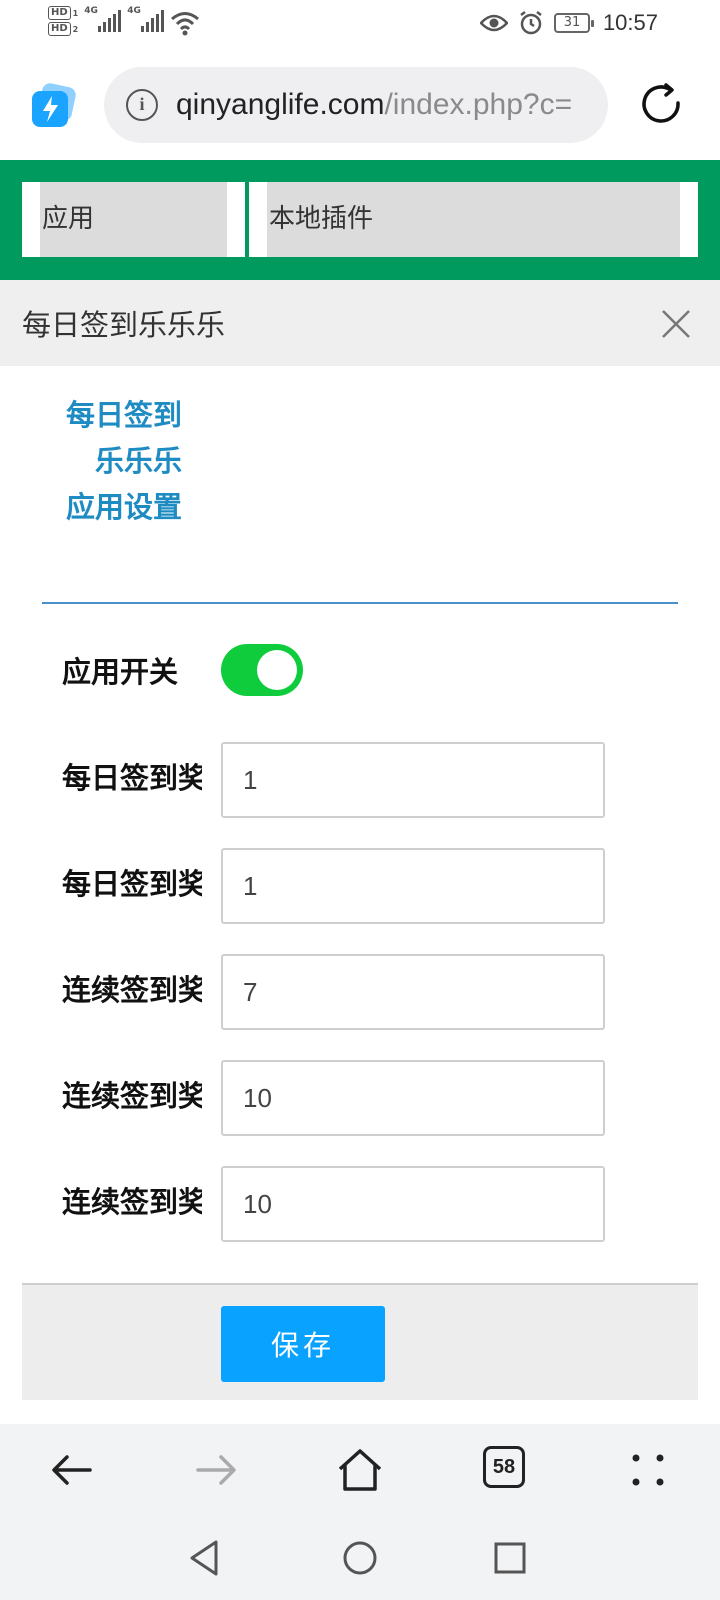 The image size is (720, 1600). I want to click on app-enable-toggle, so click(262, 670).